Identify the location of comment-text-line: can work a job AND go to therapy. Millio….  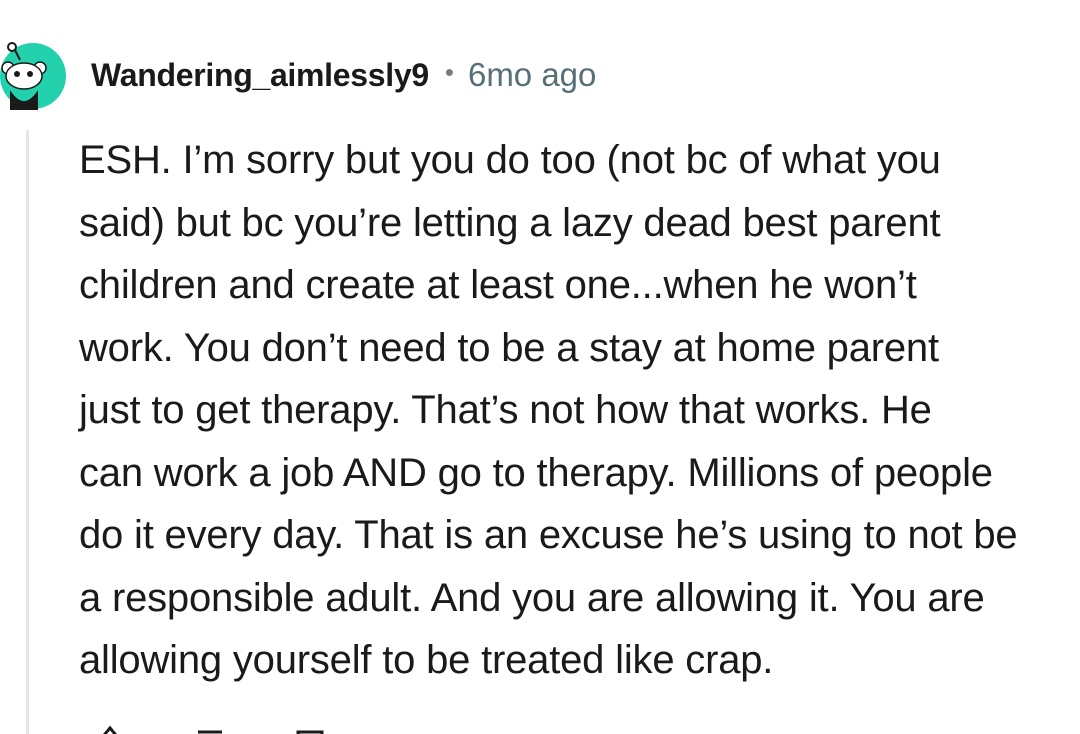
(536, 472).